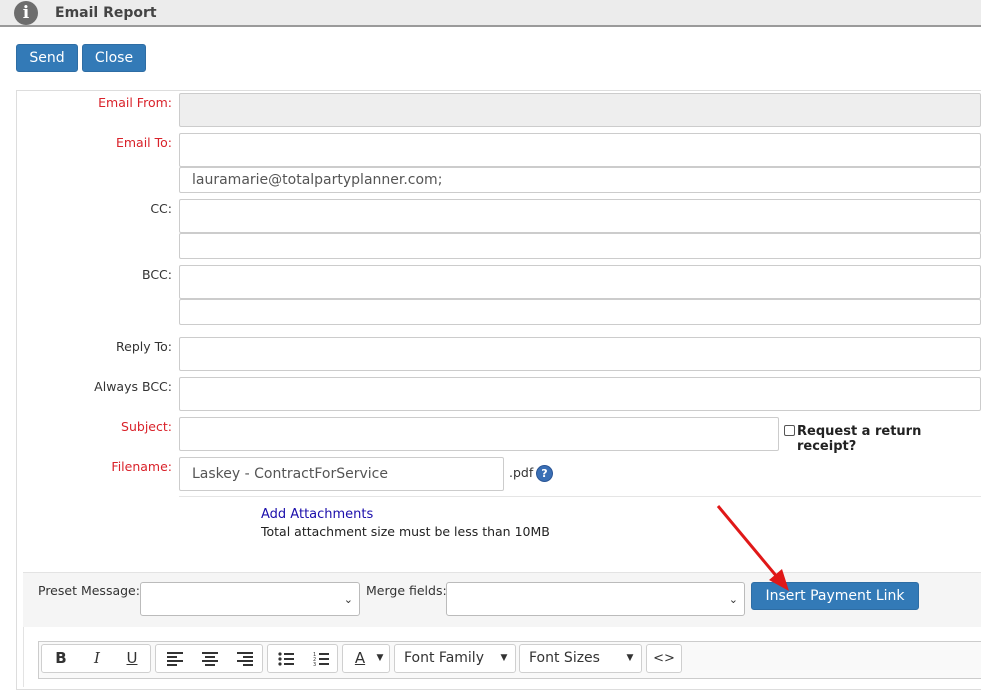 Image resolution: width=981 pixels, height=690 pixels. What do you see at coordinates (144, 346) in the screenshot?
I see `reply-to-label: Reply To:` at bounding box center [144, 346].